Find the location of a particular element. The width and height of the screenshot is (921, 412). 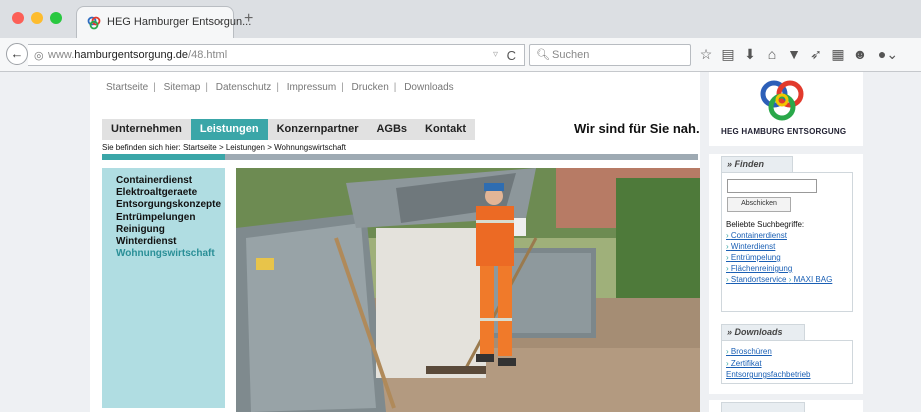

reload-icon: C is located at coordinates (511, 55).